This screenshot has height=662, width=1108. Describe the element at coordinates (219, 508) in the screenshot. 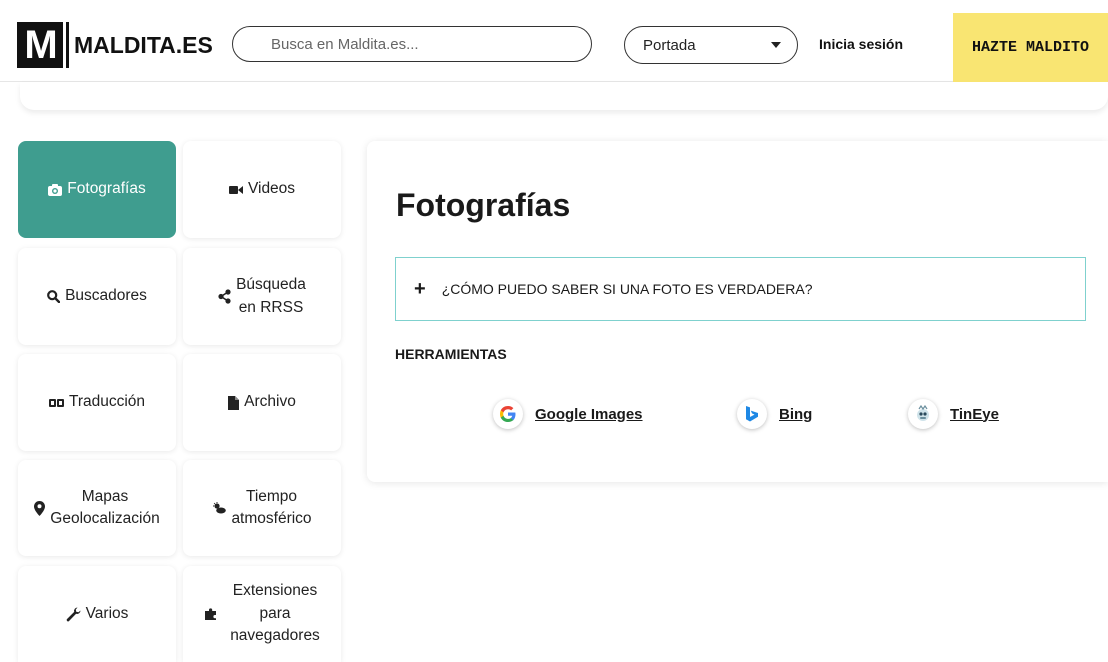

I see `weather-icon` at that location.